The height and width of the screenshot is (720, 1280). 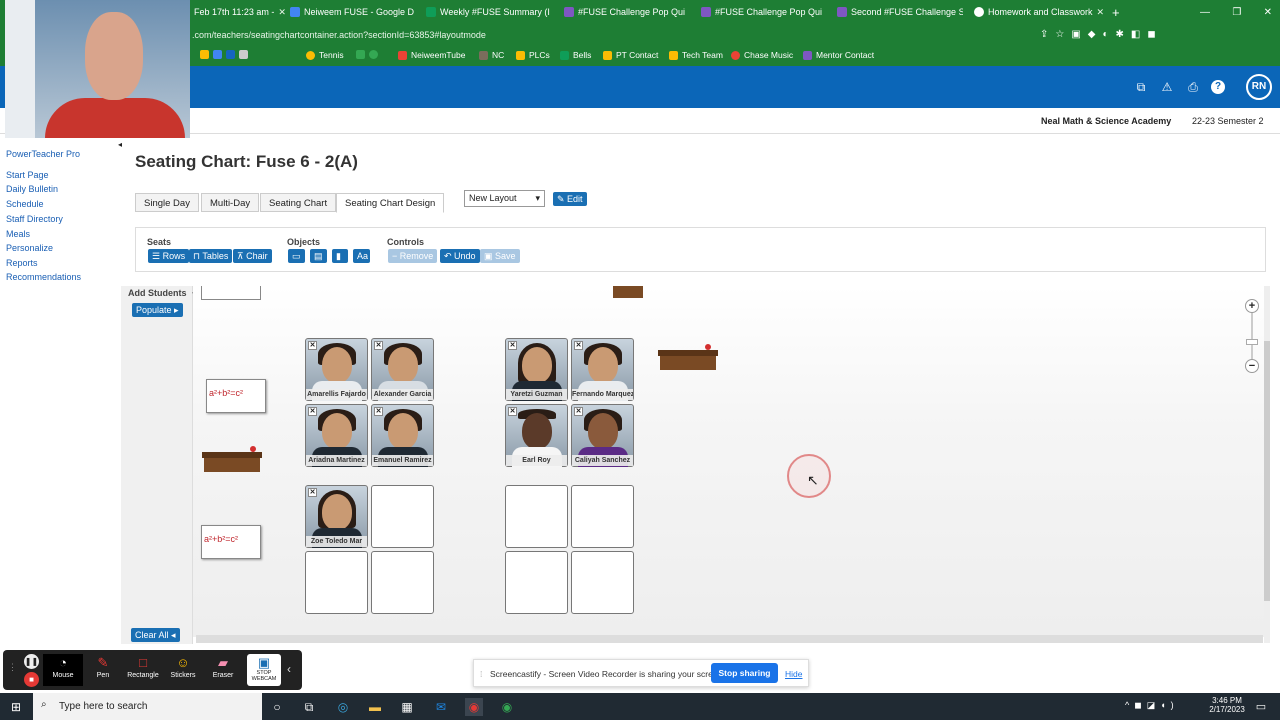 I want to click on undo-button: ↶ Undo, so click(x=460, y=256).